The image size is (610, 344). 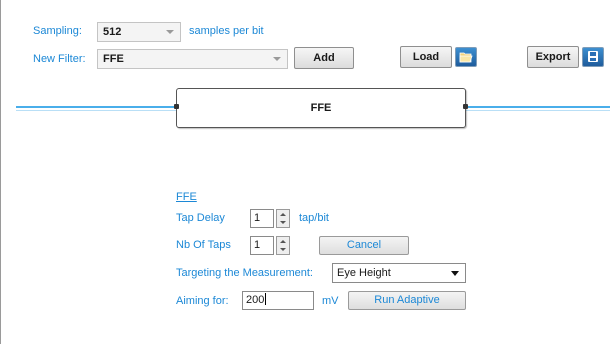 What do you see at coordinates (314, 218) in the screenshot?
I see `tap-delay-unit: tap/bit` at bounding box center [314, 218].